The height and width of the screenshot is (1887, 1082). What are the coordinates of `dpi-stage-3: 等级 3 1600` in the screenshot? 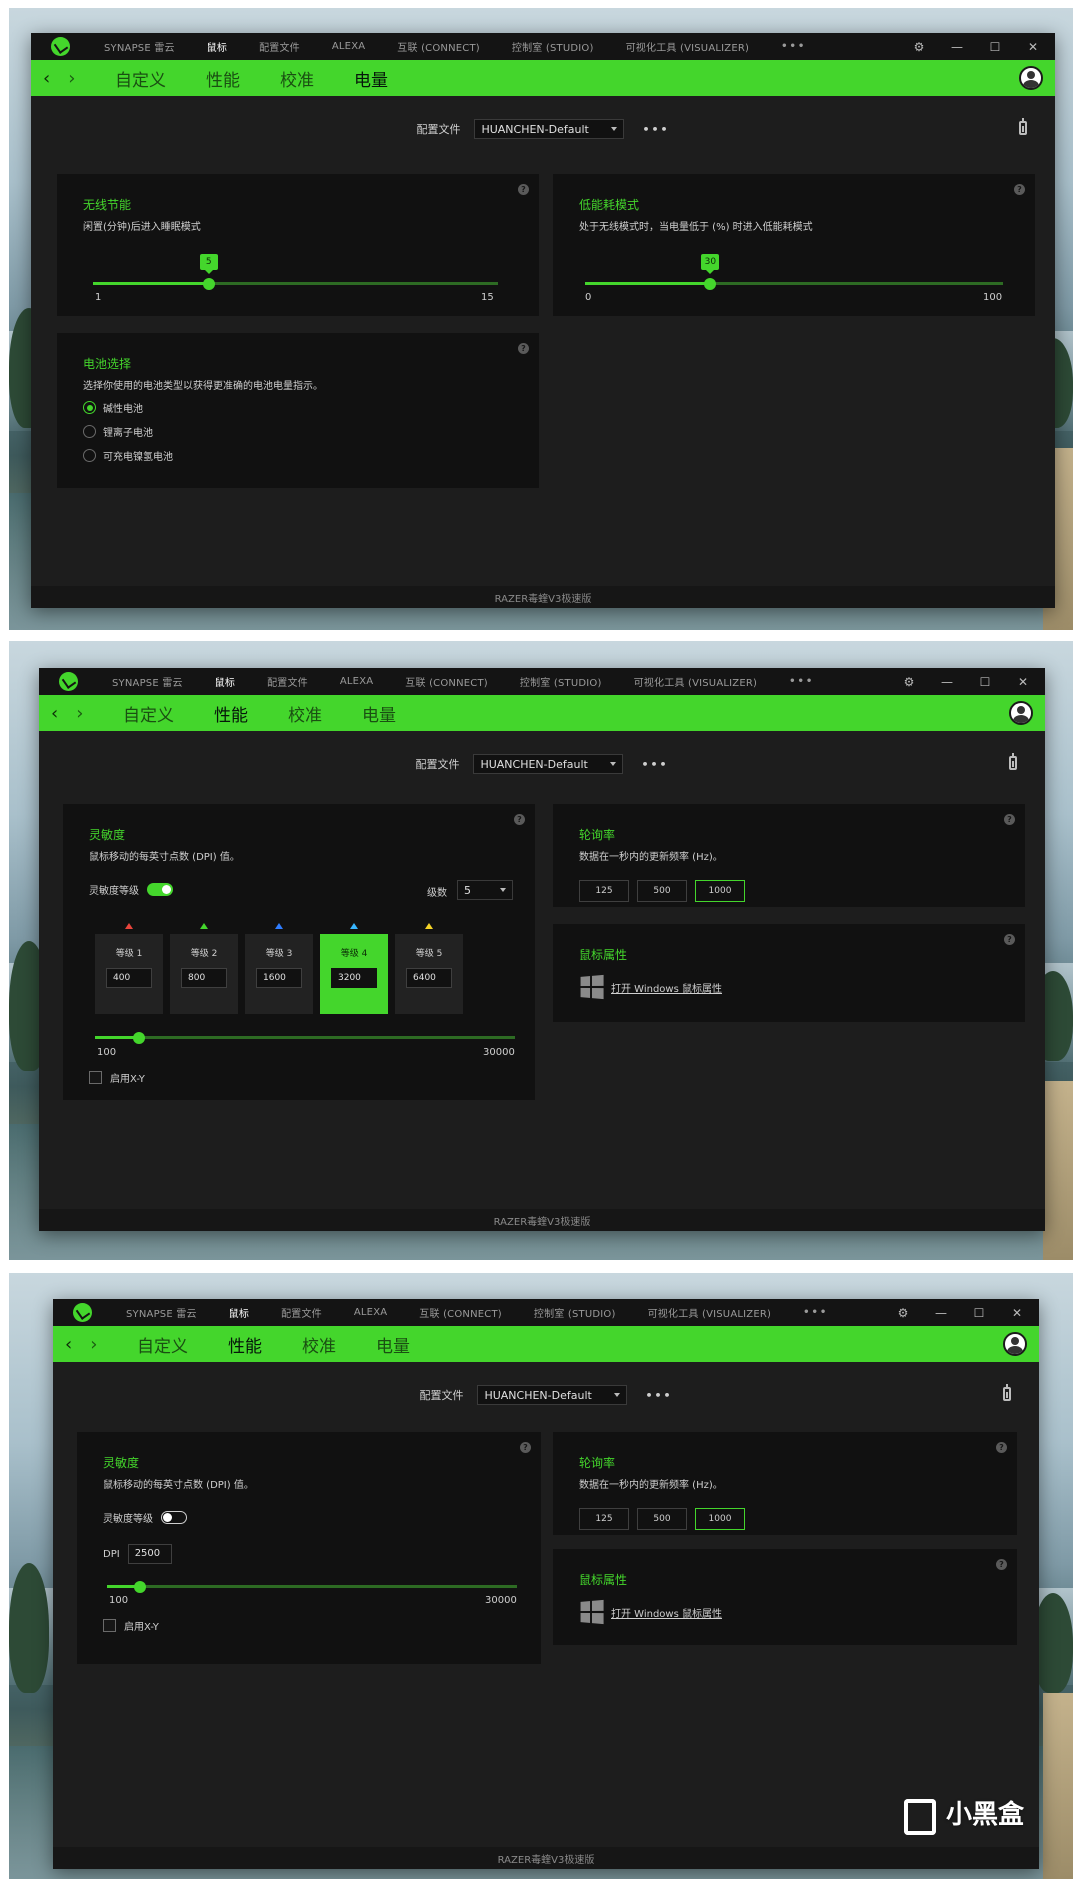 It's located at (279, 968).